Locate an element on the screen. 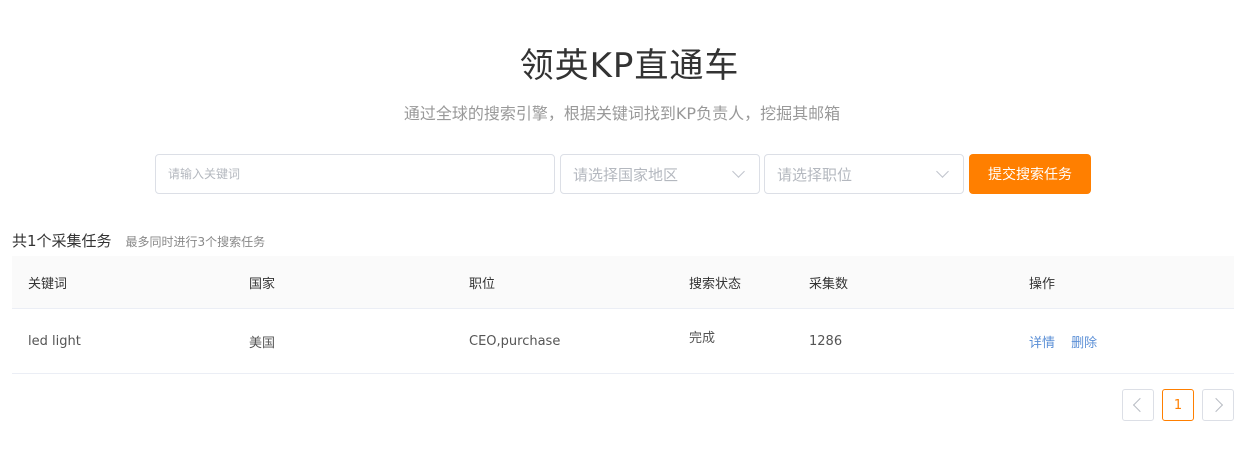  keyword-input is located at coordinates (355, 174).